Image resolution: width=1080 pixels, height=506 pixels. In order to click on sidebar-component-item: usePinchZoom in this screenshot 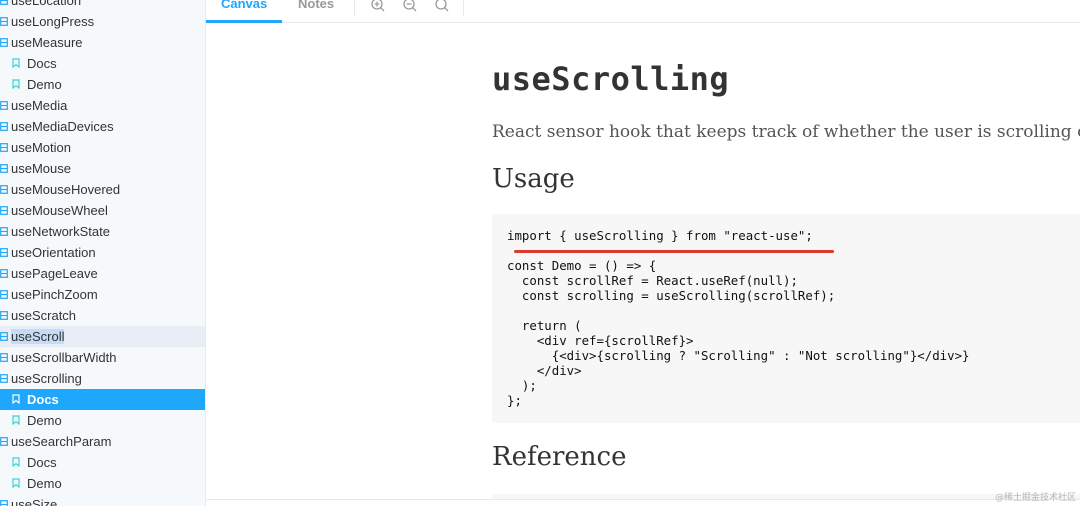, I will do `click(102, 294)`.